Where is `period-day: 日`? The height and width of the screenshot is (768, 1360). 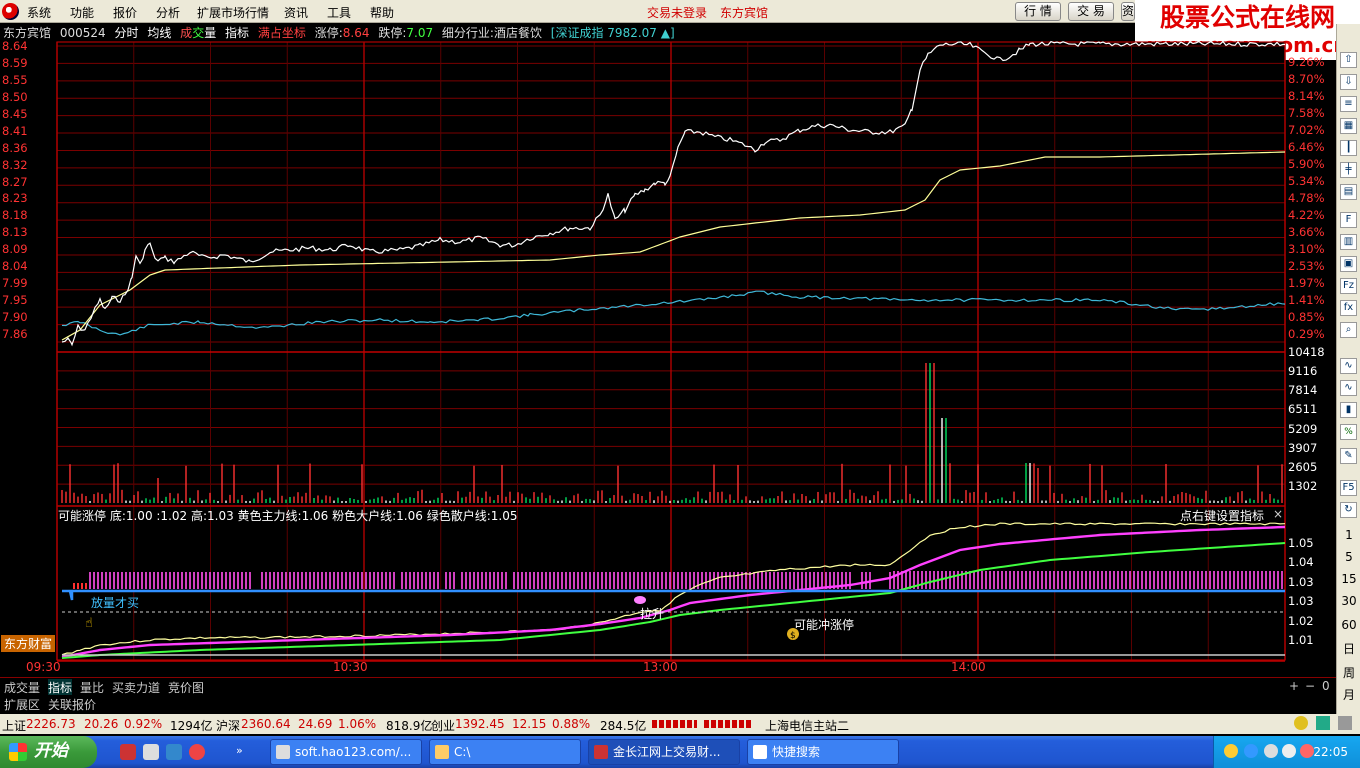 period-day: 日 is located at coordinates (1348, 648).